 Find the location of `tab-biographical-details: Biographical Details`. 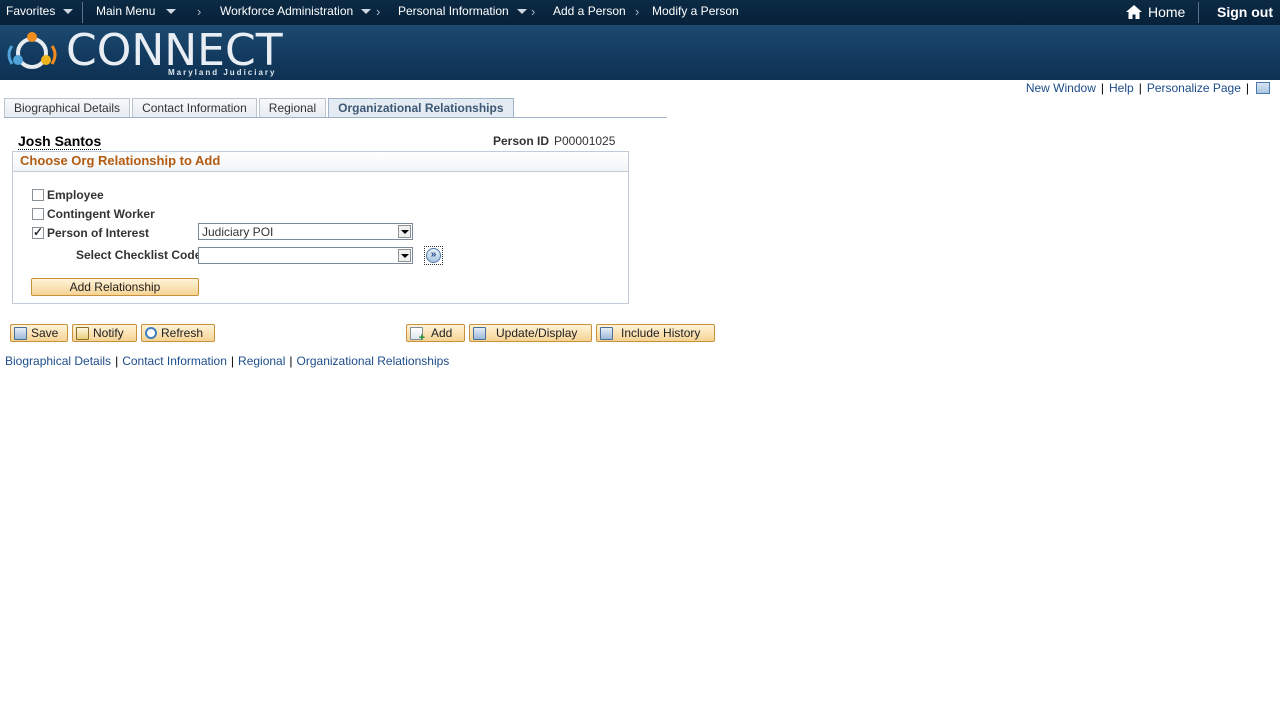

tab-biographical-details: Biographical Details is located at coordinates (67, 108).